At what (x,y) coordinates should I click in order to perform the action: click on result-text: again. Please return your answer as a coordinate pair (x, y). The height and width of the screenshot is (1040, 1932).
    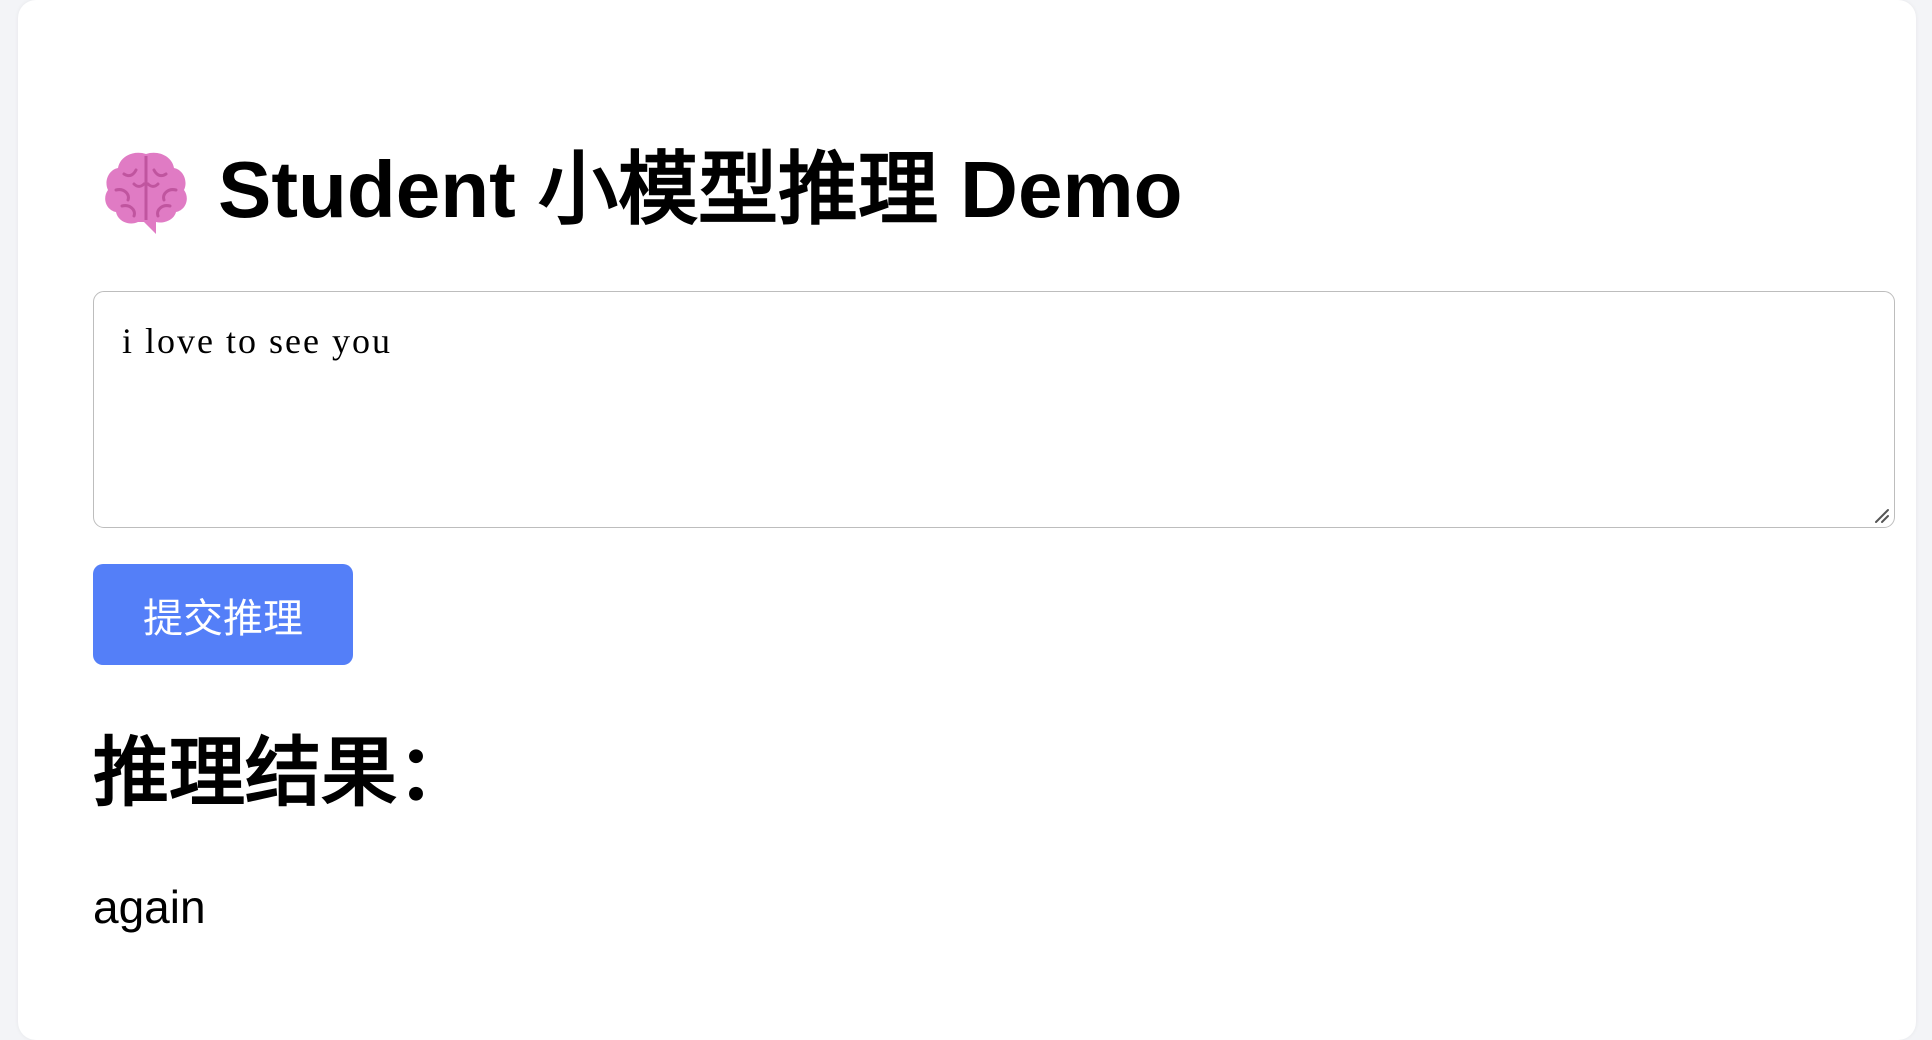
    Looking at the image, I should click on (149, 907).